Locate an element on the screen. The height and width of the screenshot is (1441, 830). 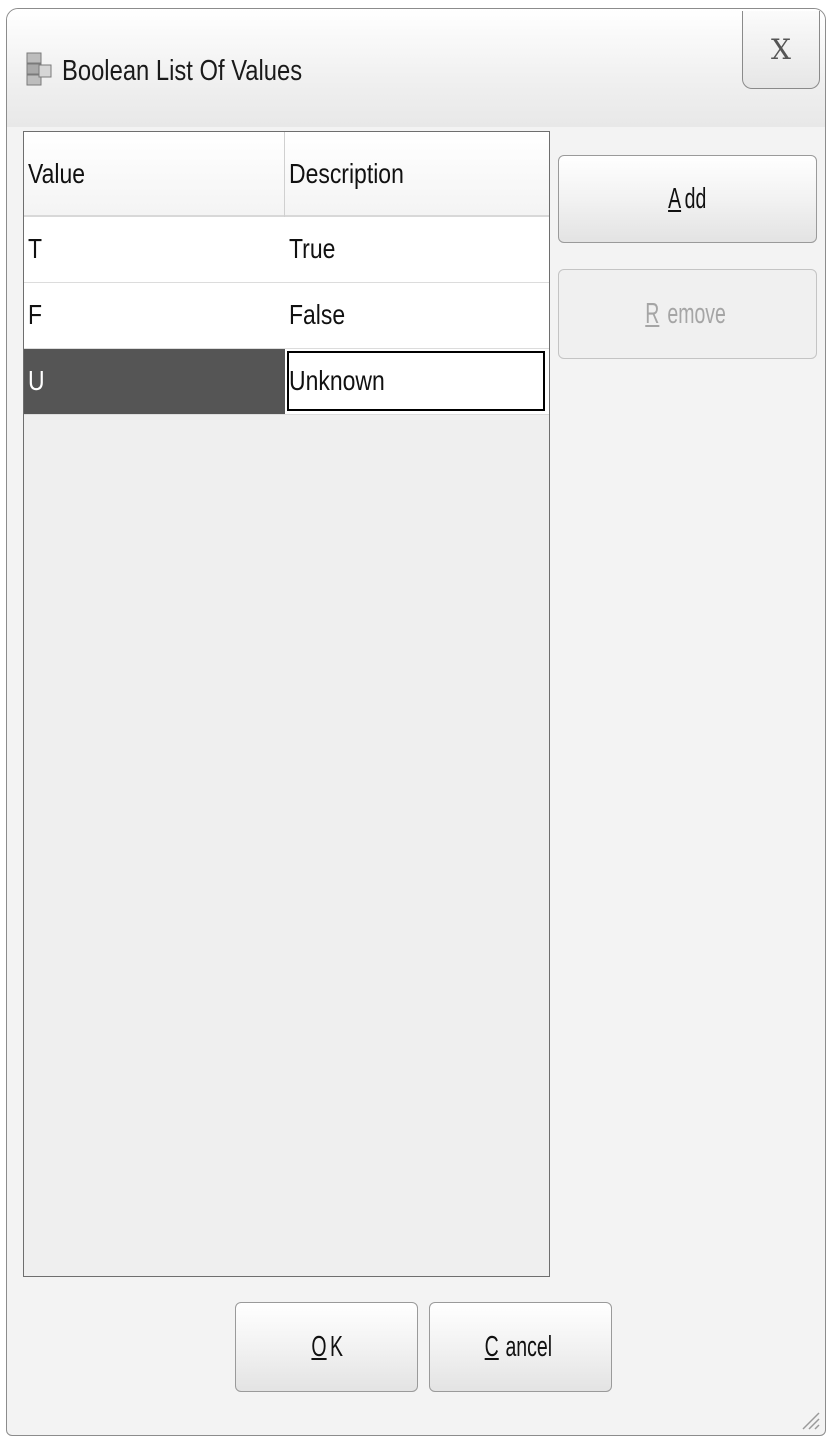
list-of-values-icon is located at coordinates (39, 69).